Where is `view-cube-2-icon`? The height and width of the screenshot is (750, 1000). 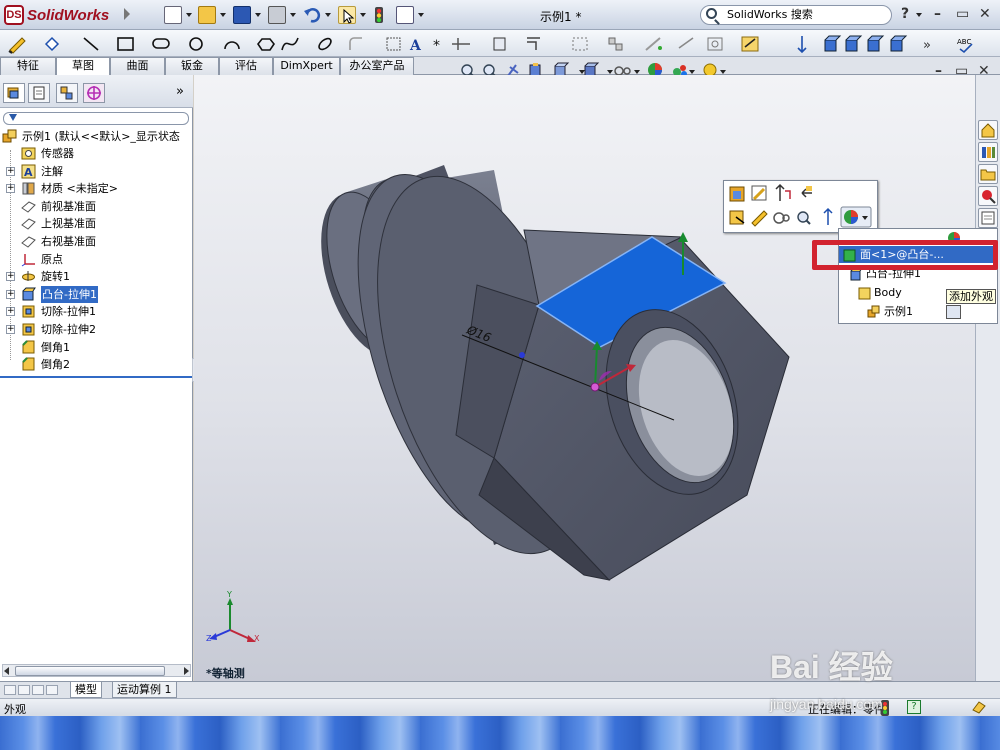
view-cube-2-icon is located at coordinates (854, 43).